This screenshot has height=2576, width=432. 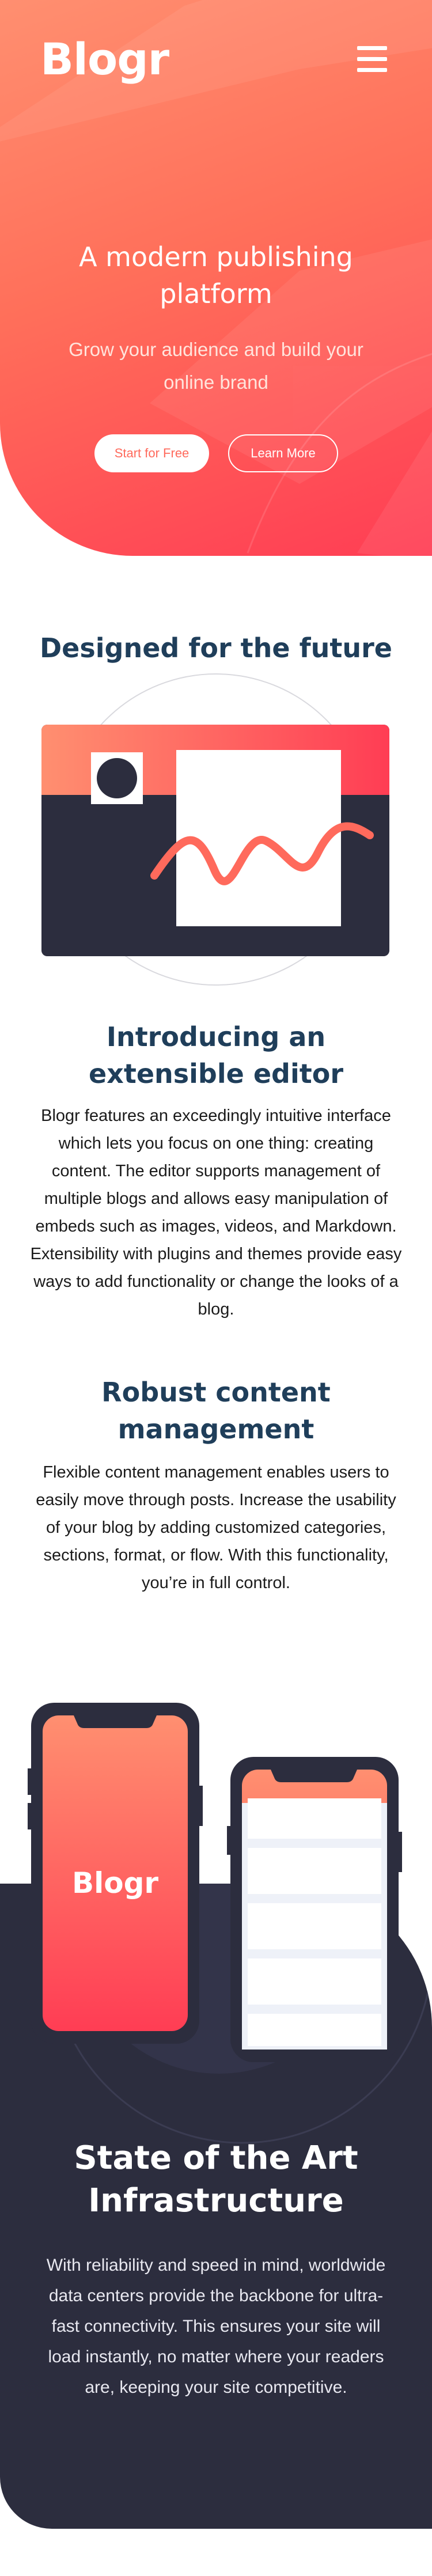 What do you see at coordinates (216, 275) in the screenshot?
I see `hero-title: A modern publishing platform` at bounding box center [216, 275].